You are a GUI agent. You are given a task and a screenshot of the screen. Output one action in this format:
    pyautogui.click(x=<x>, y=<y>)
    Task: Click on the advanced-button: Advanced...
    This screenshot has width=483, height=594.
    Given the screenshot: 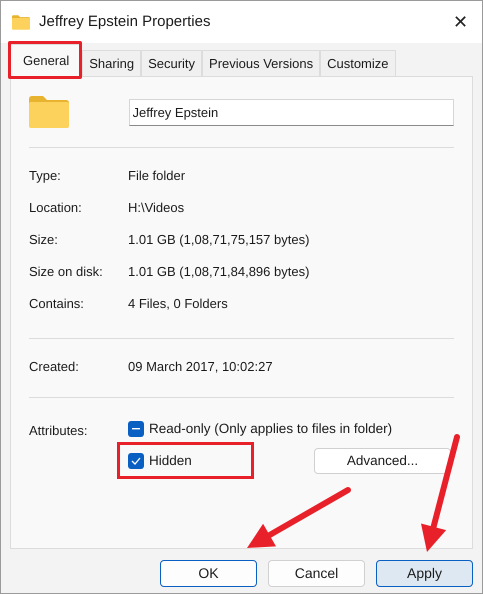 What is the action you would take?
    pyautogui.click(x=382, y=461)
    